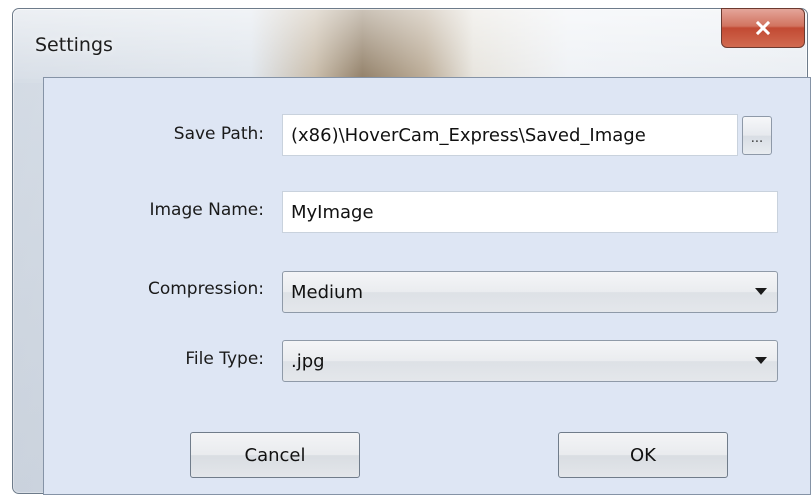 This screenshot has height=500, width=811. What do you see at coordinates (327, 292) in the screenshot?
I see `compression-selected-value: Medium` at bounding box center [327, 292].